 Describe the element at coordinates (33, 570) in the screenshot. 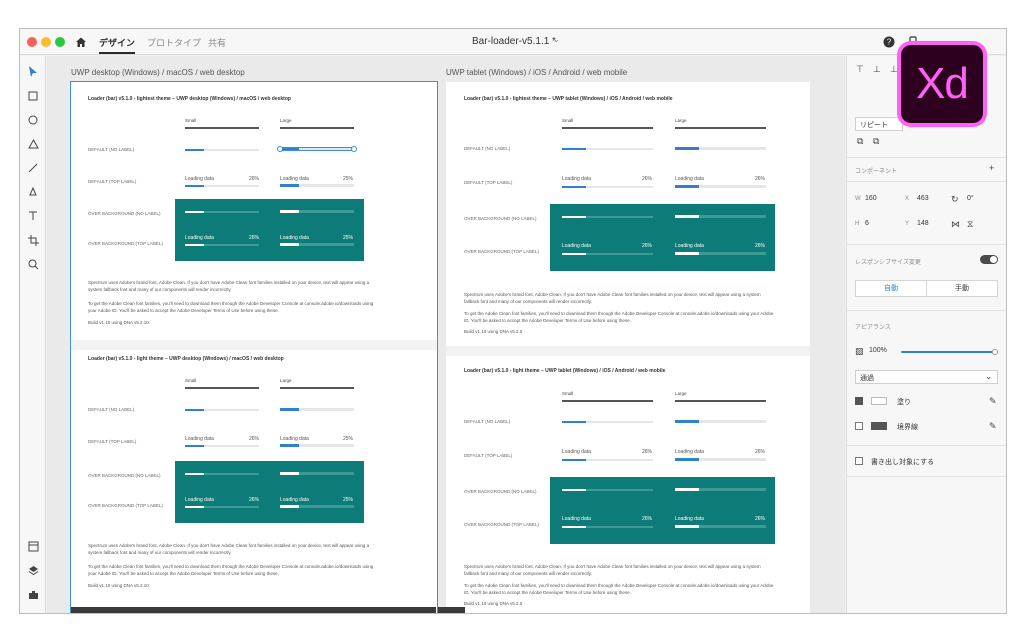

I see `layers-icon` at that location.